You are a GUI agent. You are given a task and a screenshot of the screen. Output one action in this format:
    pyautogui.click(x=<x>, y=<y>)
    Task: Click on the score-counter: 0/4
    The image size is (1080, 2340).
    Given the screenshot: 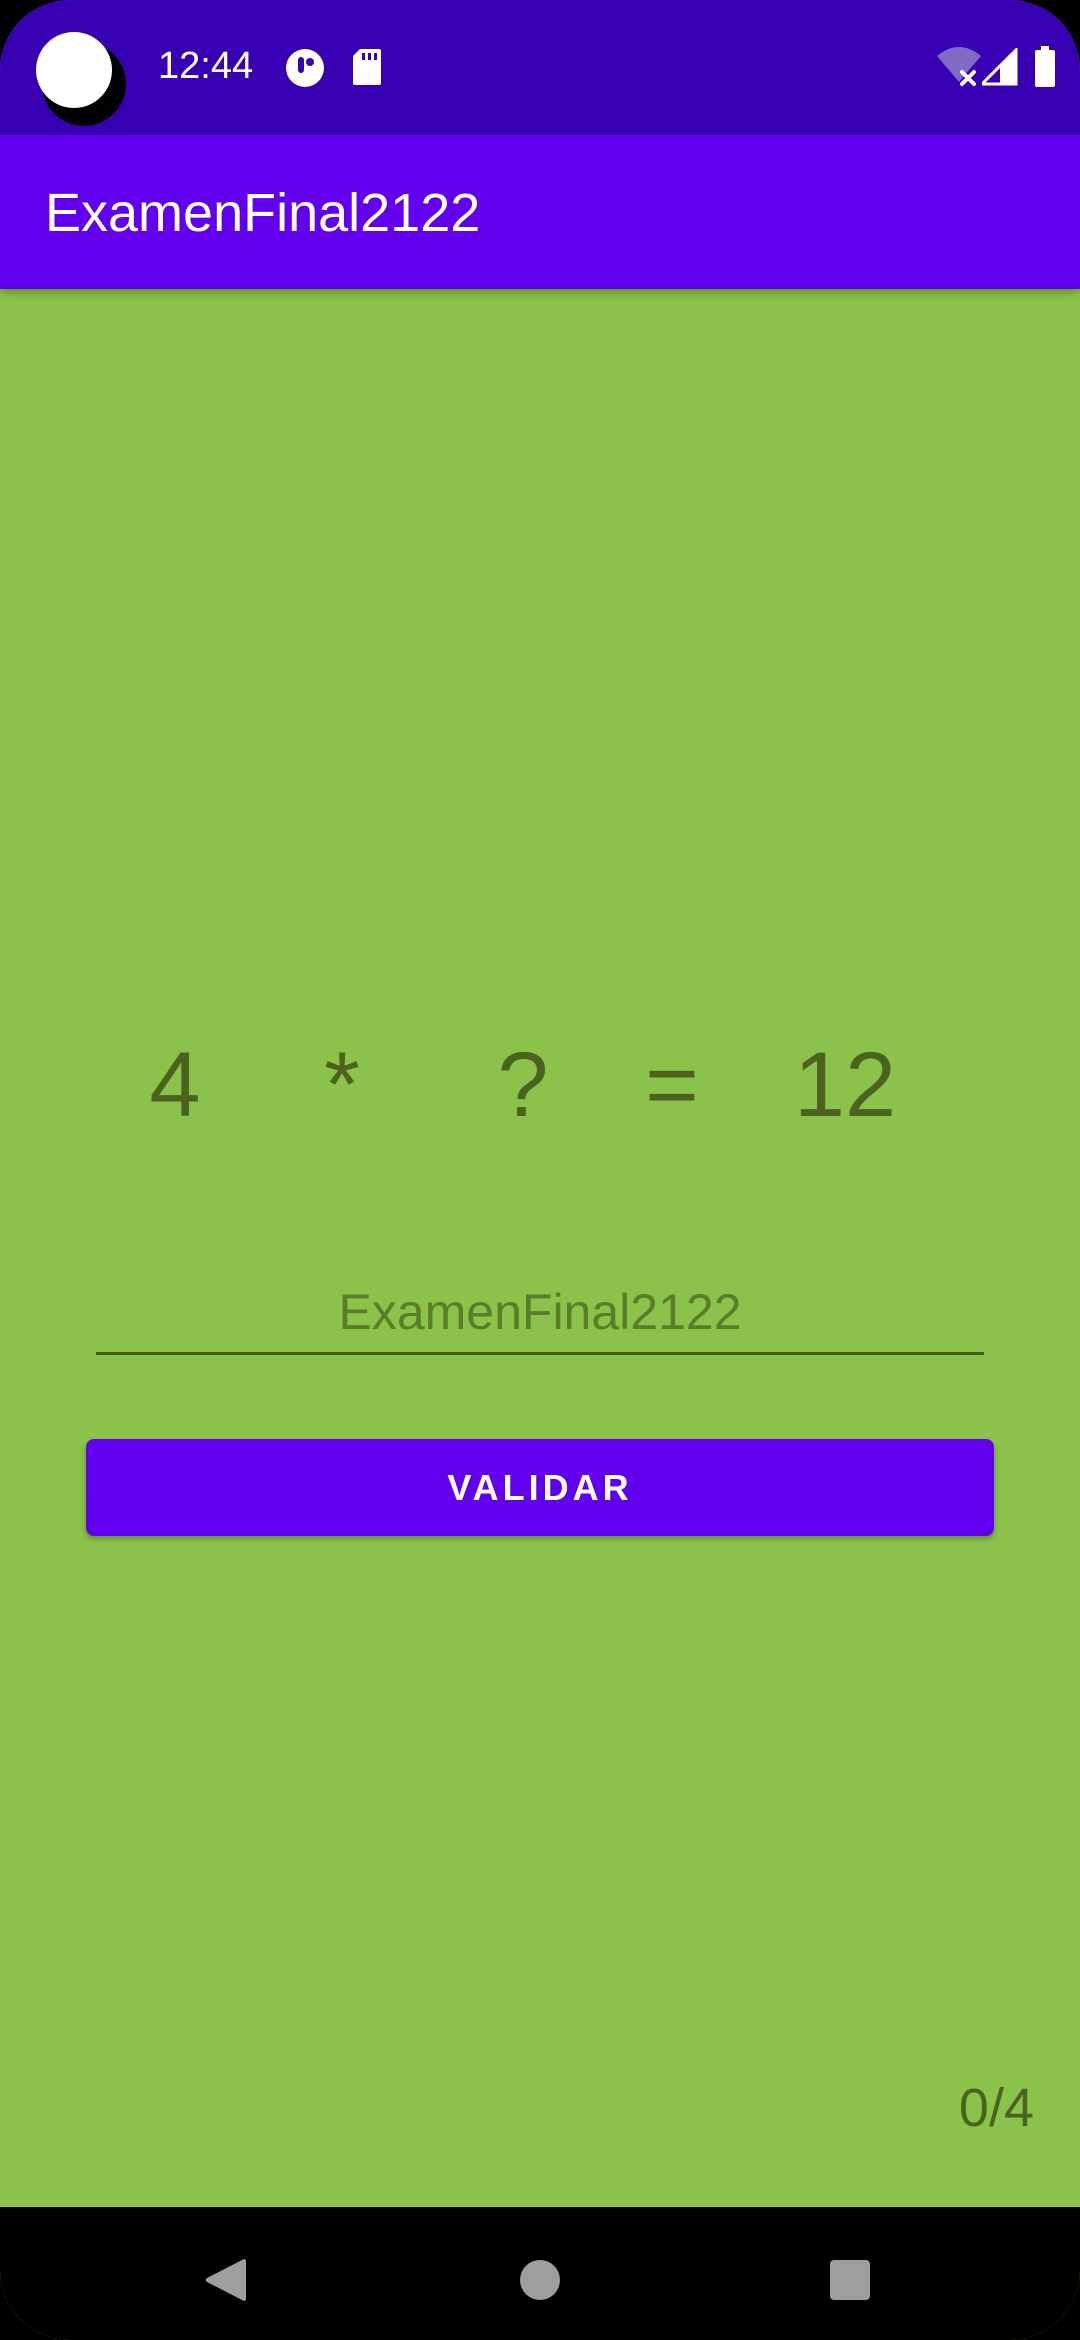 What is the action you would take?
    pyautogui.click(x=996, y=2108)
    